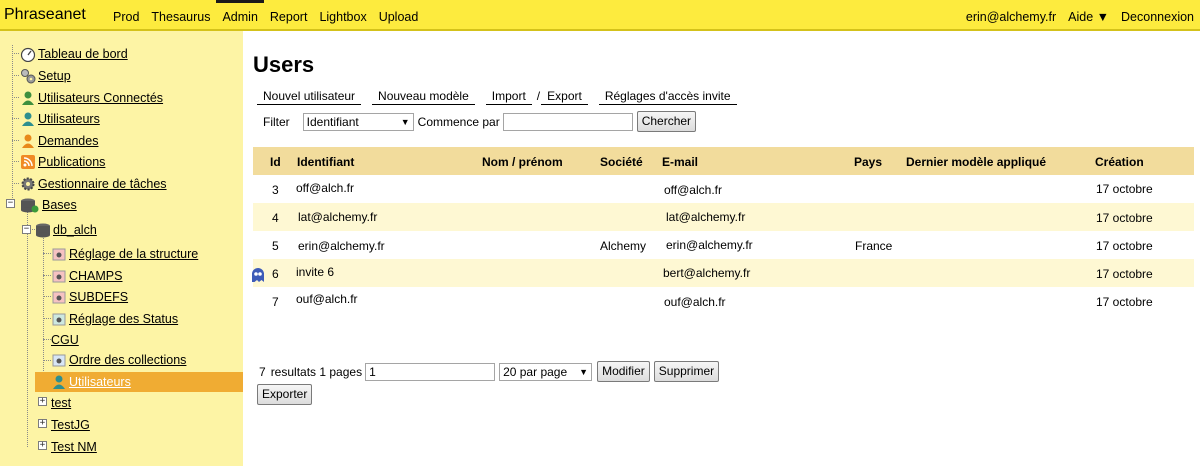 The image size is (1200, 466). I want to click on nav-upload: Upload, so click(399, 15).